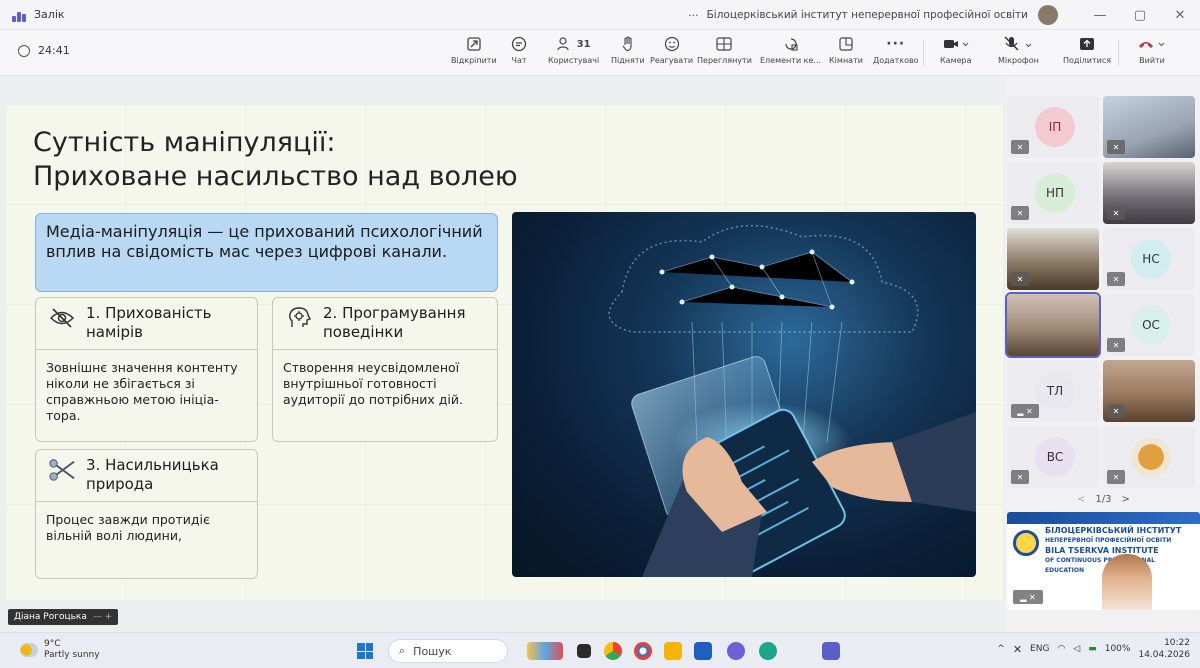 The height and width of the screenshot is (668, 1200). I want to click on react-icon, so click(672, 44).